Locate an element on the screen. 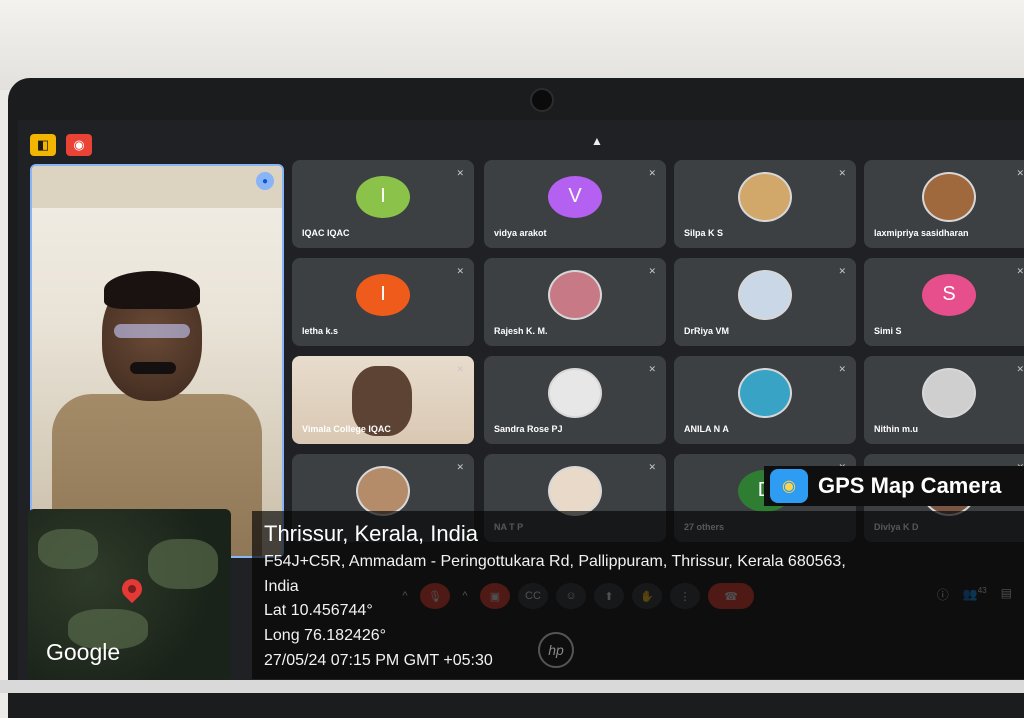 The height and width of the screenshot is (718, 1024). mouse-cursor-icon: ▲ is located at coordinates (597, 141).